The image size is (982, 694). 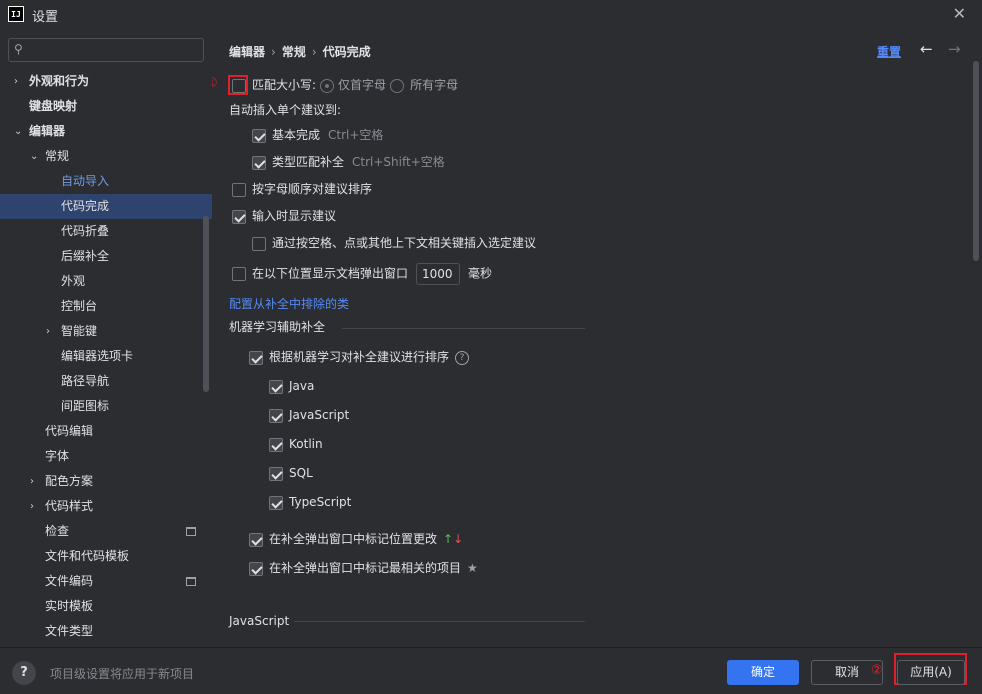 I want to click on match-case-row: 匹配大小写: 仅首字母 所有字母, so click(x=345, y=85).